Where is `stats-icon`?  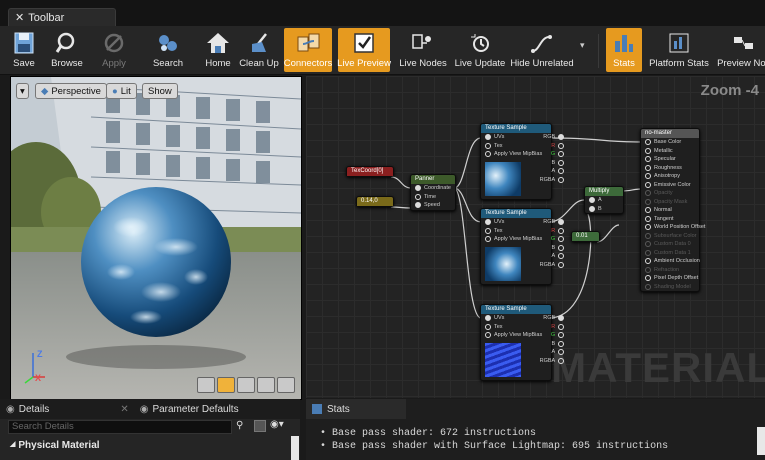 stats-icon is located at coordinates (624, 43).